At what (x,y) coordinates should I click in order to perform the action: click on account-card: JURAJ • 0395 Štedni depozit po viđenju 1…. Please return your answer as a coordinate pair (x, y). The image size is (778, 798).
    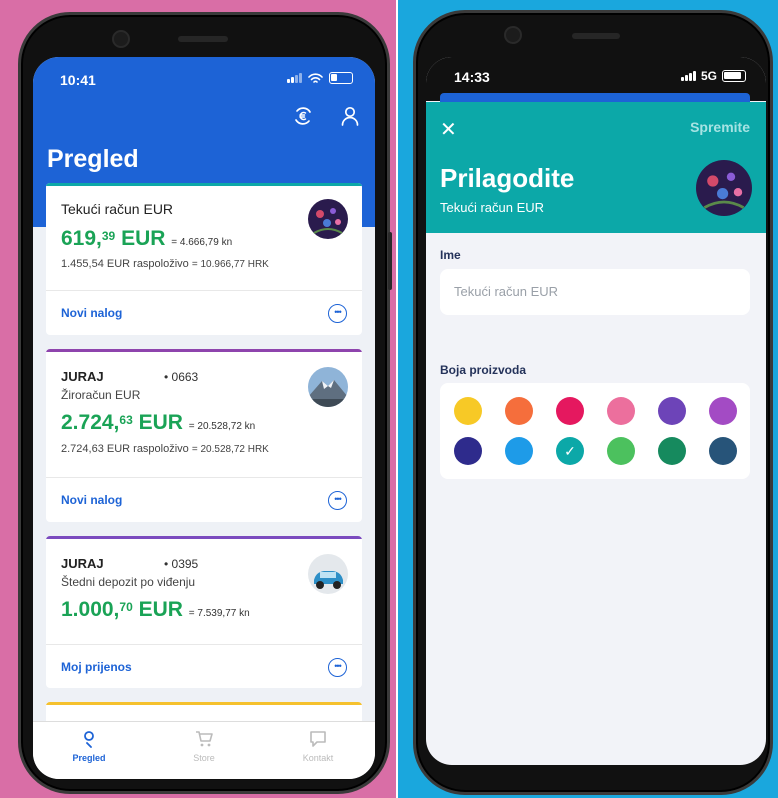
    Looking at the image, I should click on (204, 612).